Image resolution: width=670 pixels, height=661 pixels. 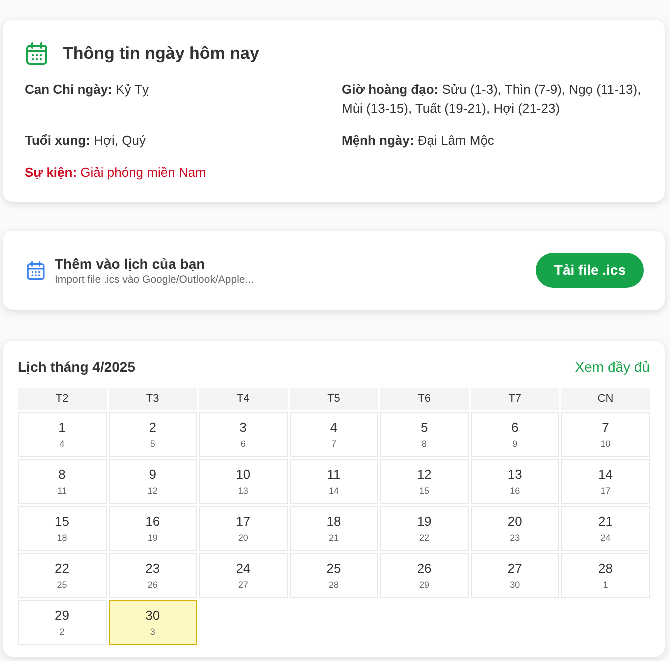 I want to click on day-cell: 3 6, so click(x=243, y=434).